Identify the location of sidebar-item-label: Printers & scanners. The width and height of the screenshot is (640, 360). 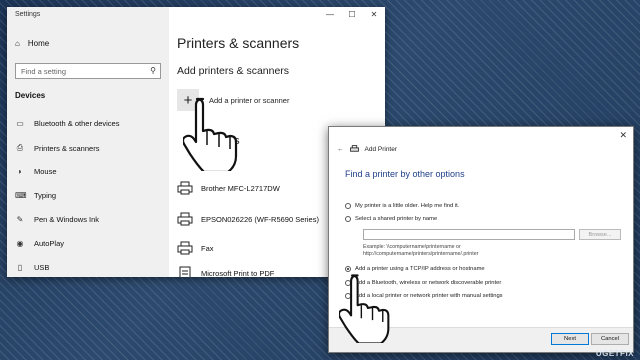
(67, 148).